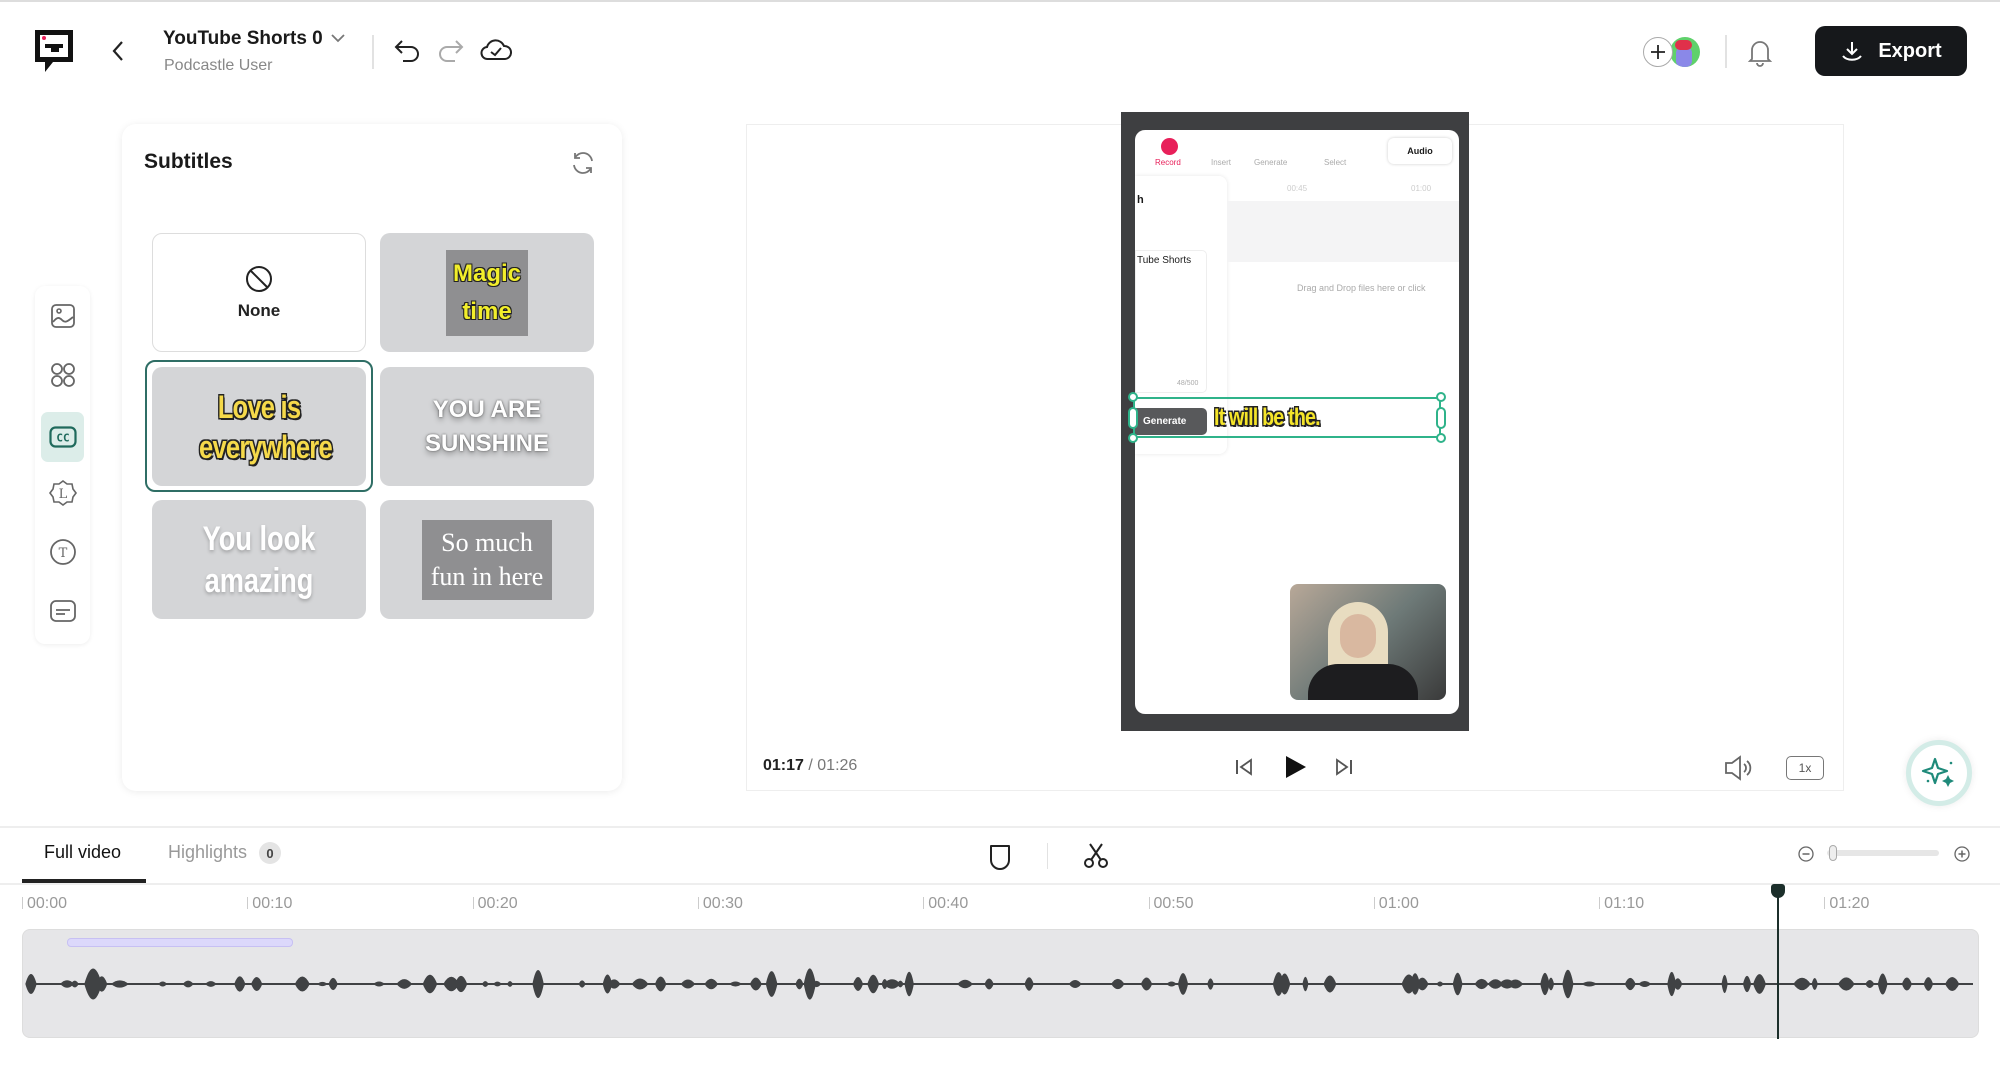 Image resolution: width=2000 pixels, height=1084 pixels. What do you see at coordinates (188, 161) in the screenshot?
I see `panel-title: Subtitles` at bounding box center [188, 161].